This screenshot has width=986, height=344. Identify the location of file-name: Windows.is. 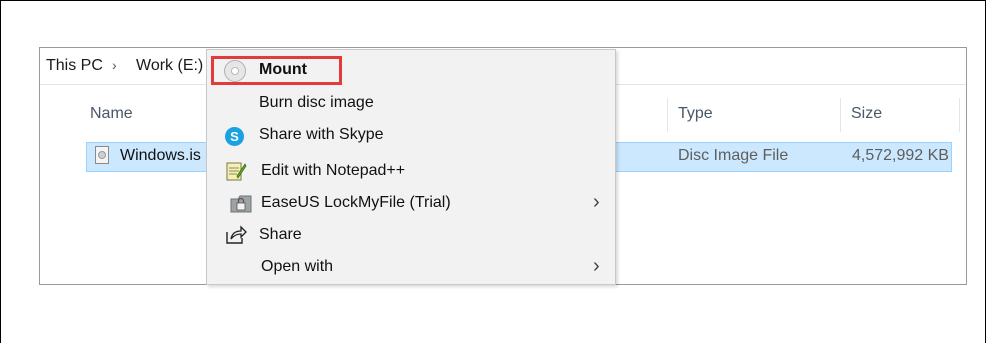
(160, 156).